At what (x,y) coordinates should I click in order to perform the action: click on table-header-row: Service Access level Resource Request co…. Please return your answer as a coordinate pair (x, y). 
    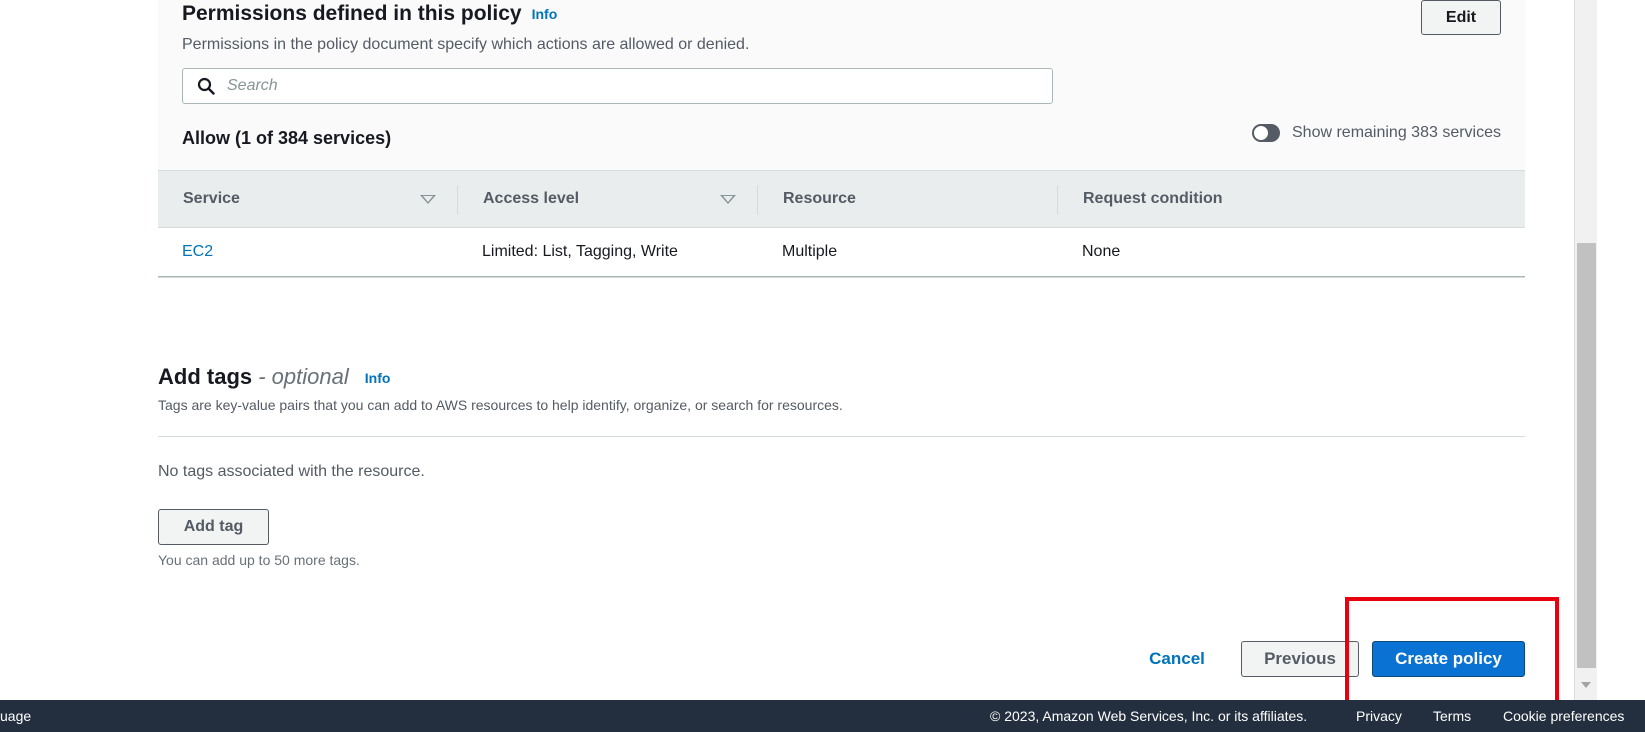
    Looking at the image, I should click on (841, 199).